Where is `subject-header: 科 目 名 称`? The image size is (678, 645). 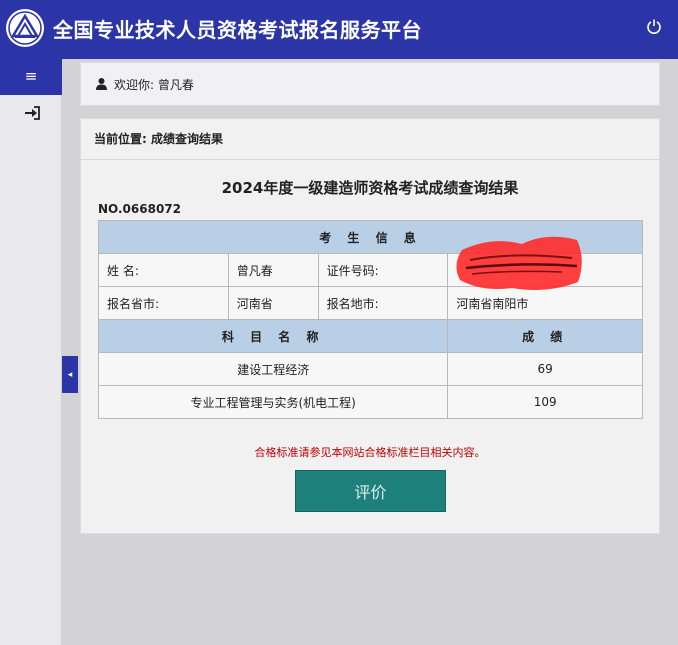
subject-header: 科 目 名 称 is located at coordinates (273, 336).